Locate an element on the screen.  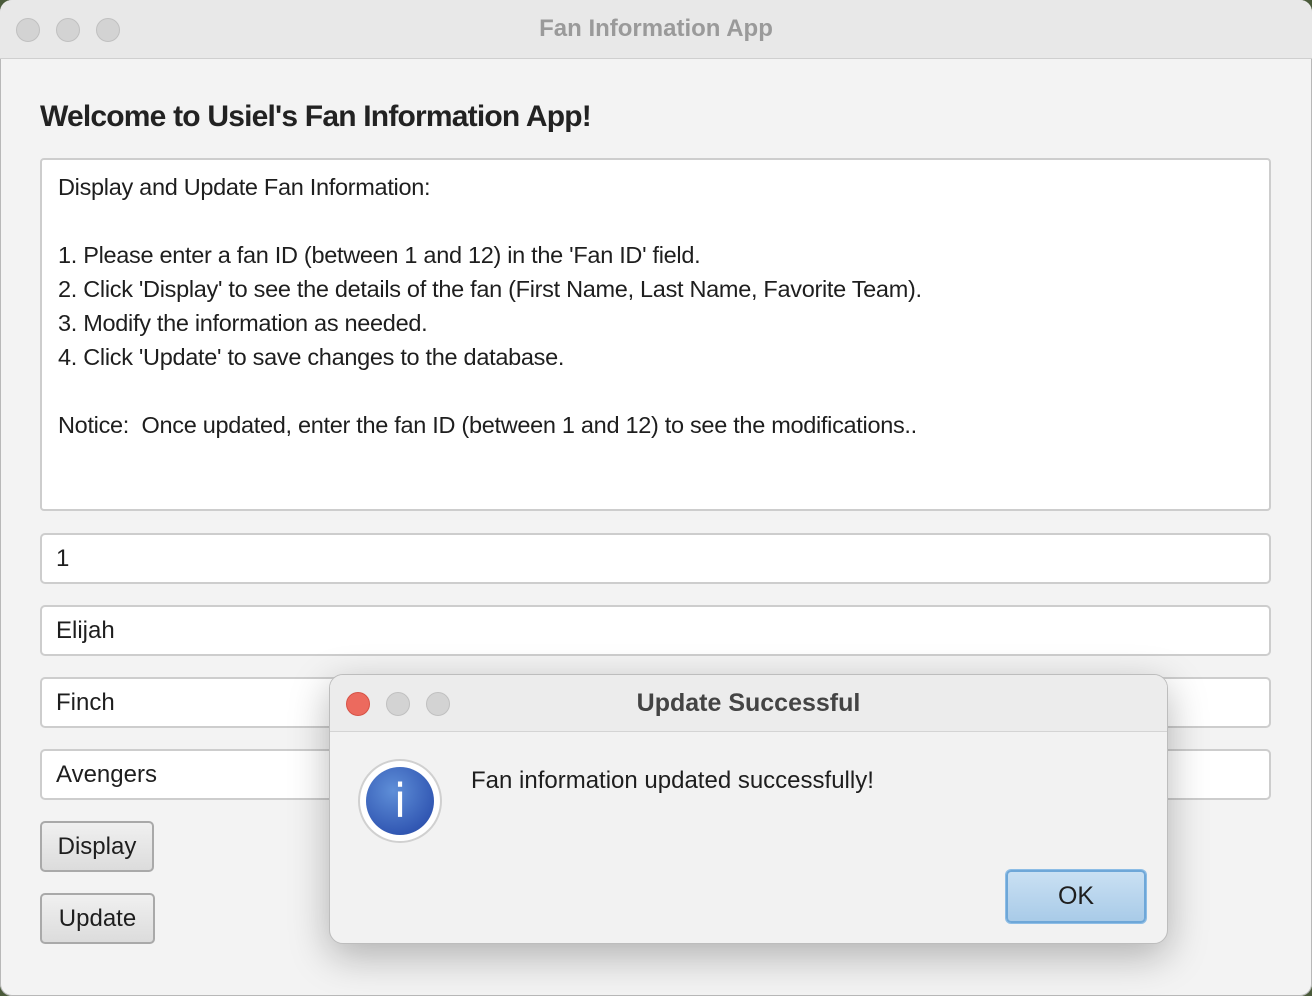
fan-id-field: 1 is located at coordinates (655, 558).